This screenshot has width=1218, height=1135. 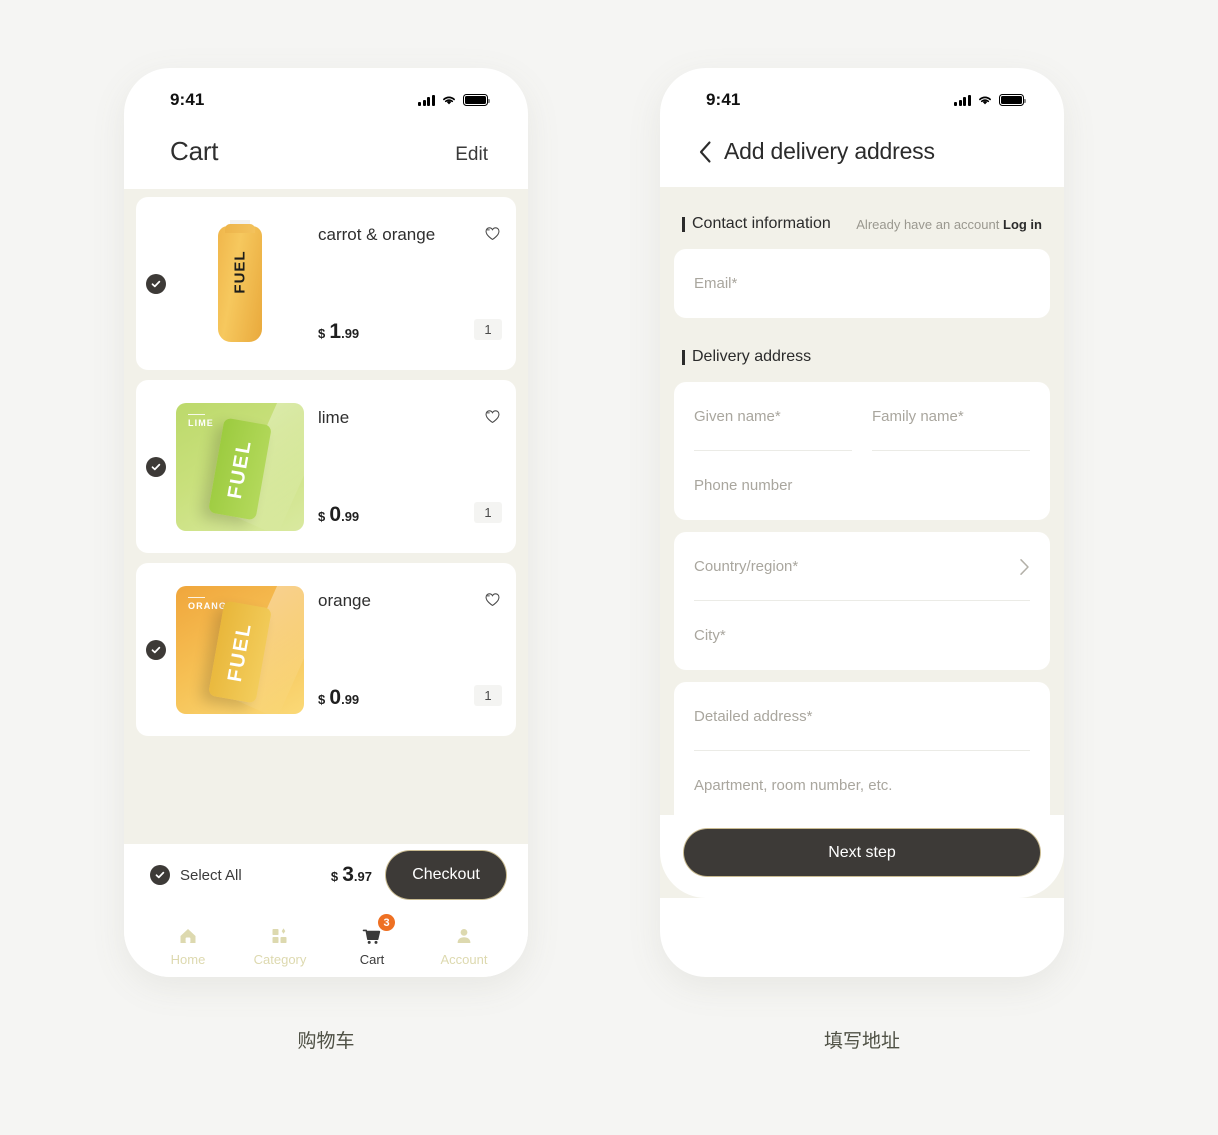 I want to click on person-icon, so click(x=464, y=935).